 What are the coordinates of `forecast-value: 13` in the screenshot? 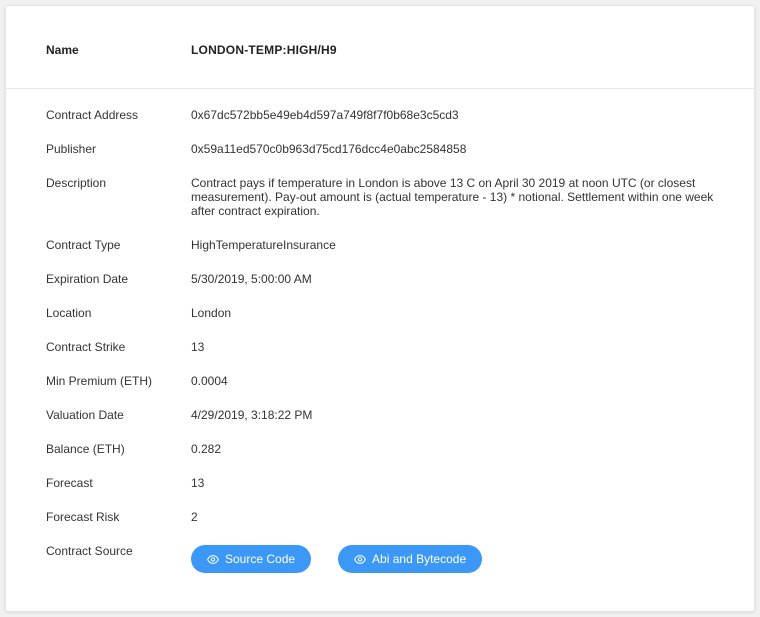 It's located at (198, 483).